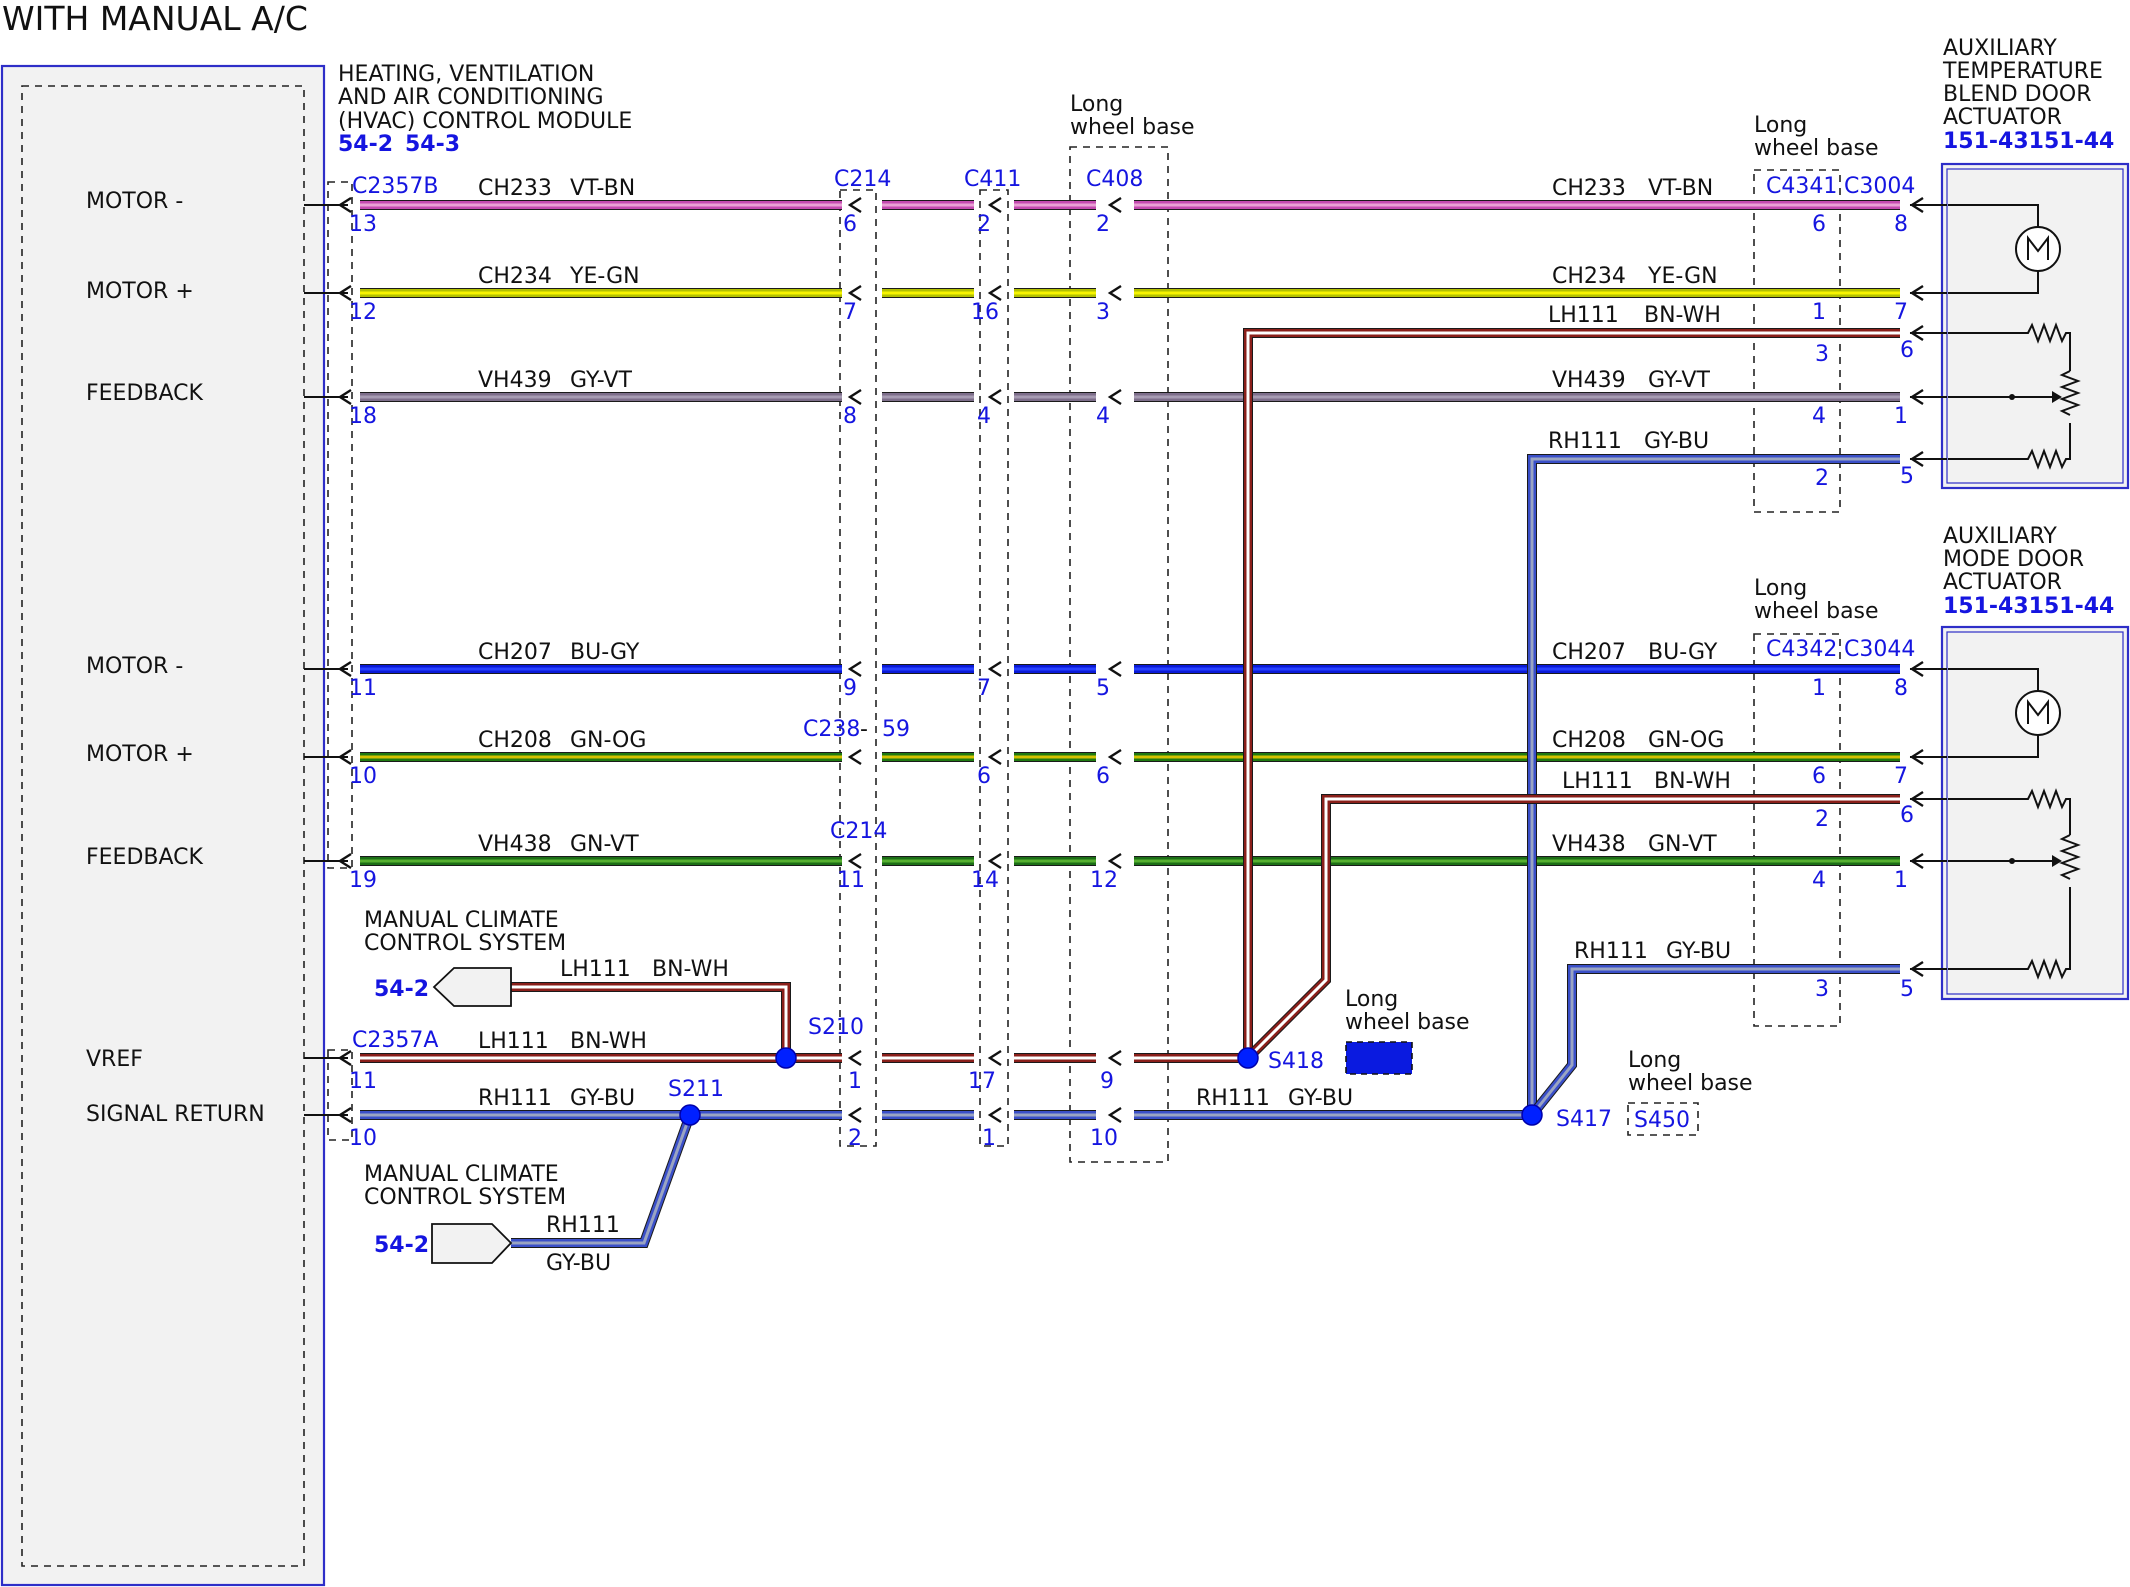 The height and width of the screenshot is (1587, 2130). Describe the element at coordinates (365, 144) in the screenshot. I see `hvac-ref-1: 54-2` at that location.